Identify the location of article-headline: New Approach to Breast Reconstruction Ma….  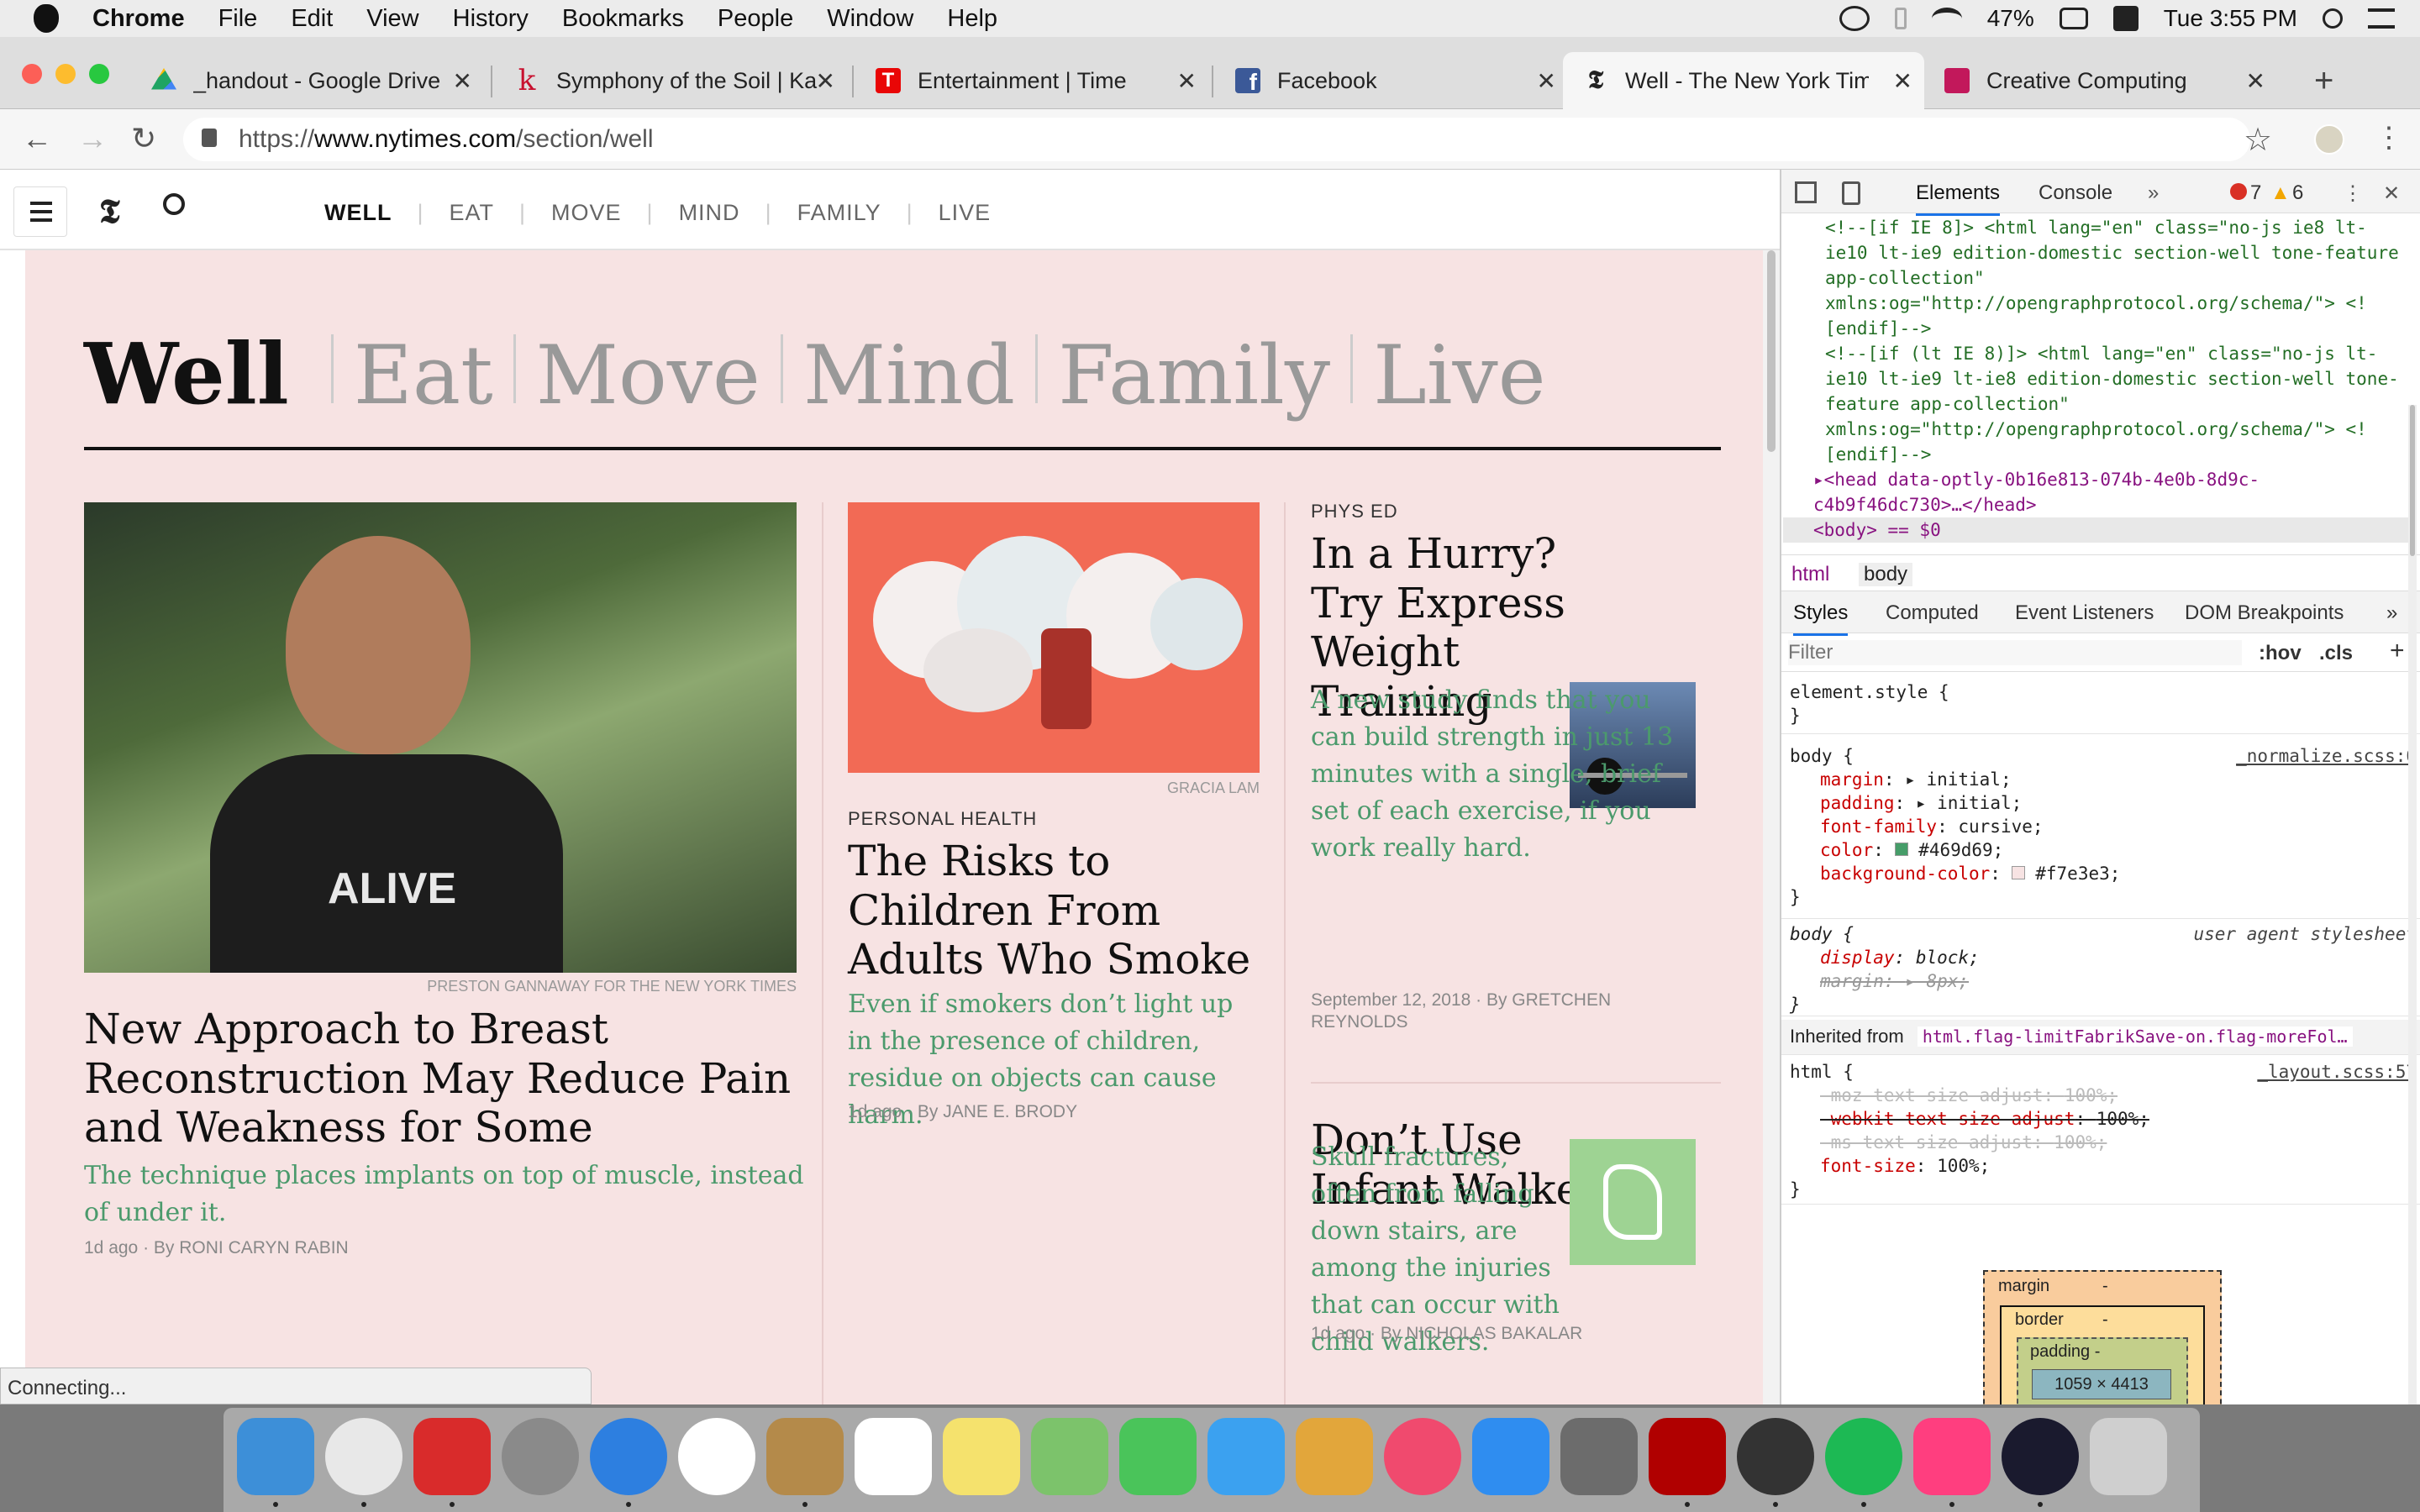
(446, 1078).